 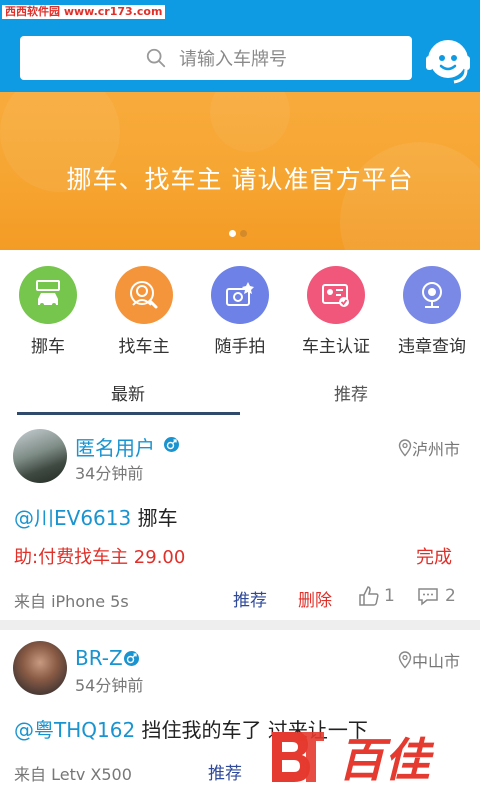 I want to click on feed-tabs: 最新 推荐, so click(x=240, y=393).